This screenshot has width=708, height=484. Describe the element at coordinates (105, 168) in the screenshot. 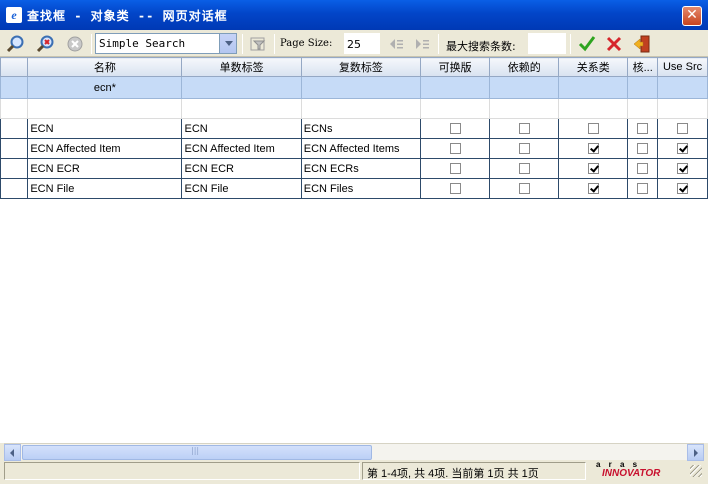

I see `cell-name: ECN ECR` at that location.